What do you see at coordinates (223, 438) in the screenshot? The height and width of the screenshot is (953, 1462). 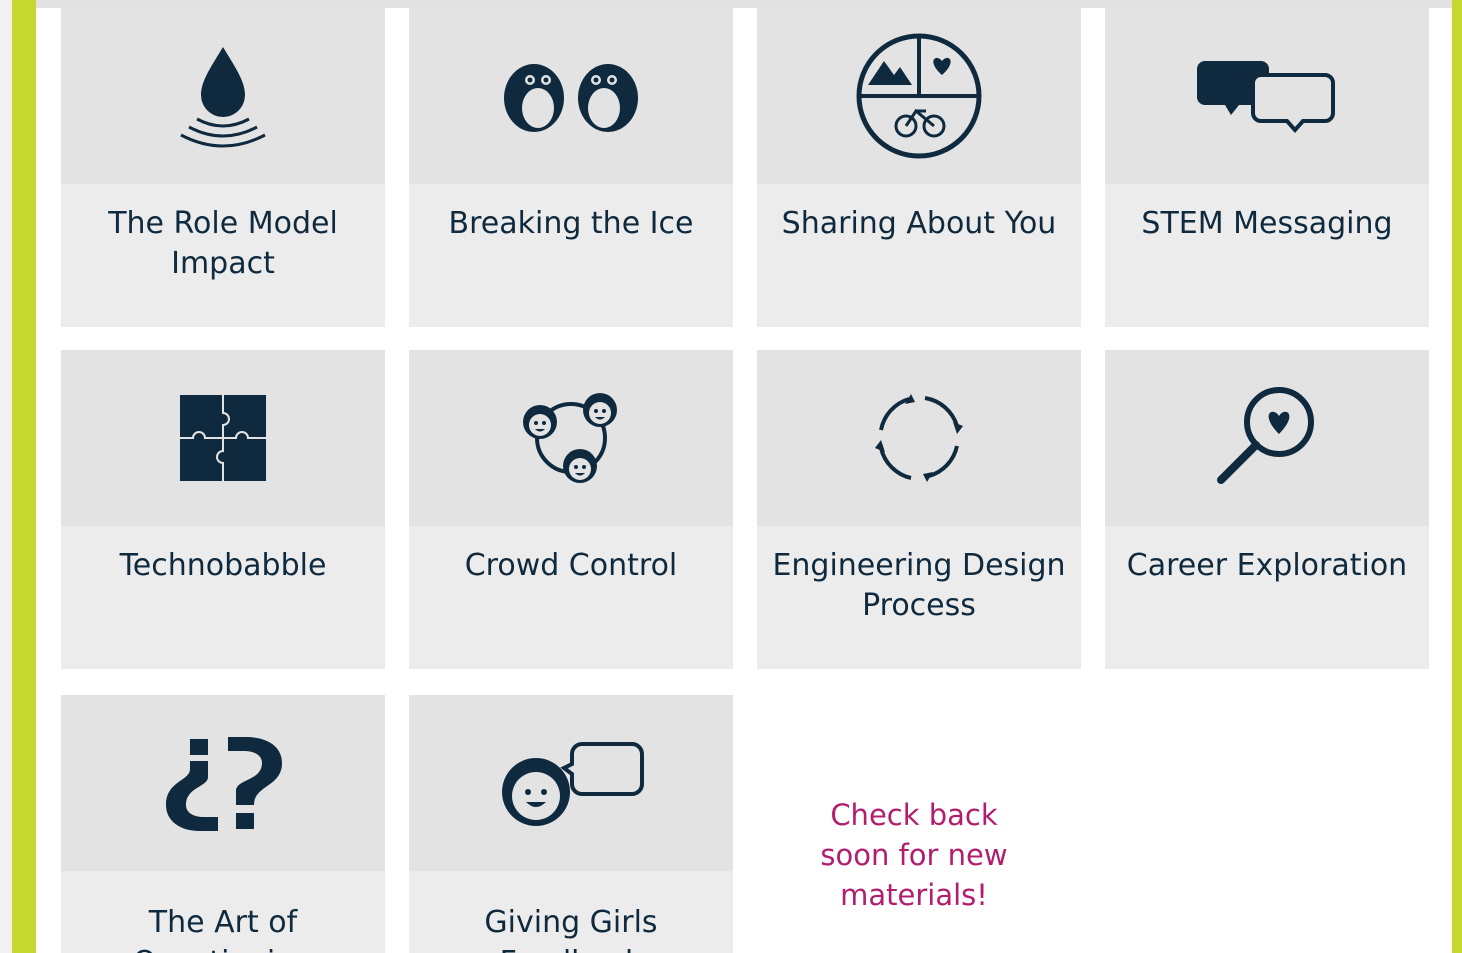 I see `puzzle-icon` at bounding box center [223, 438].